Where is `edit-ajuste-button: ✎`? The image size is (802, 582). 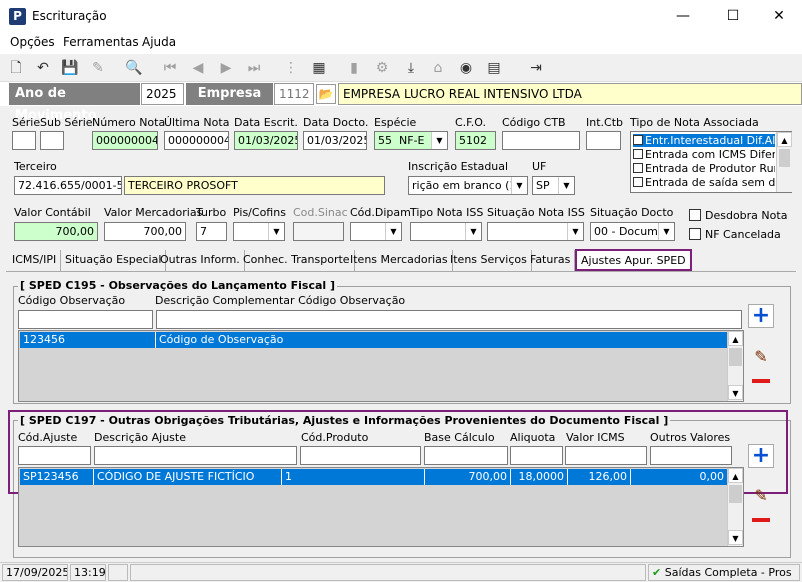
edit-ajuste-button: ✎ is located at coordinates (761, 496).